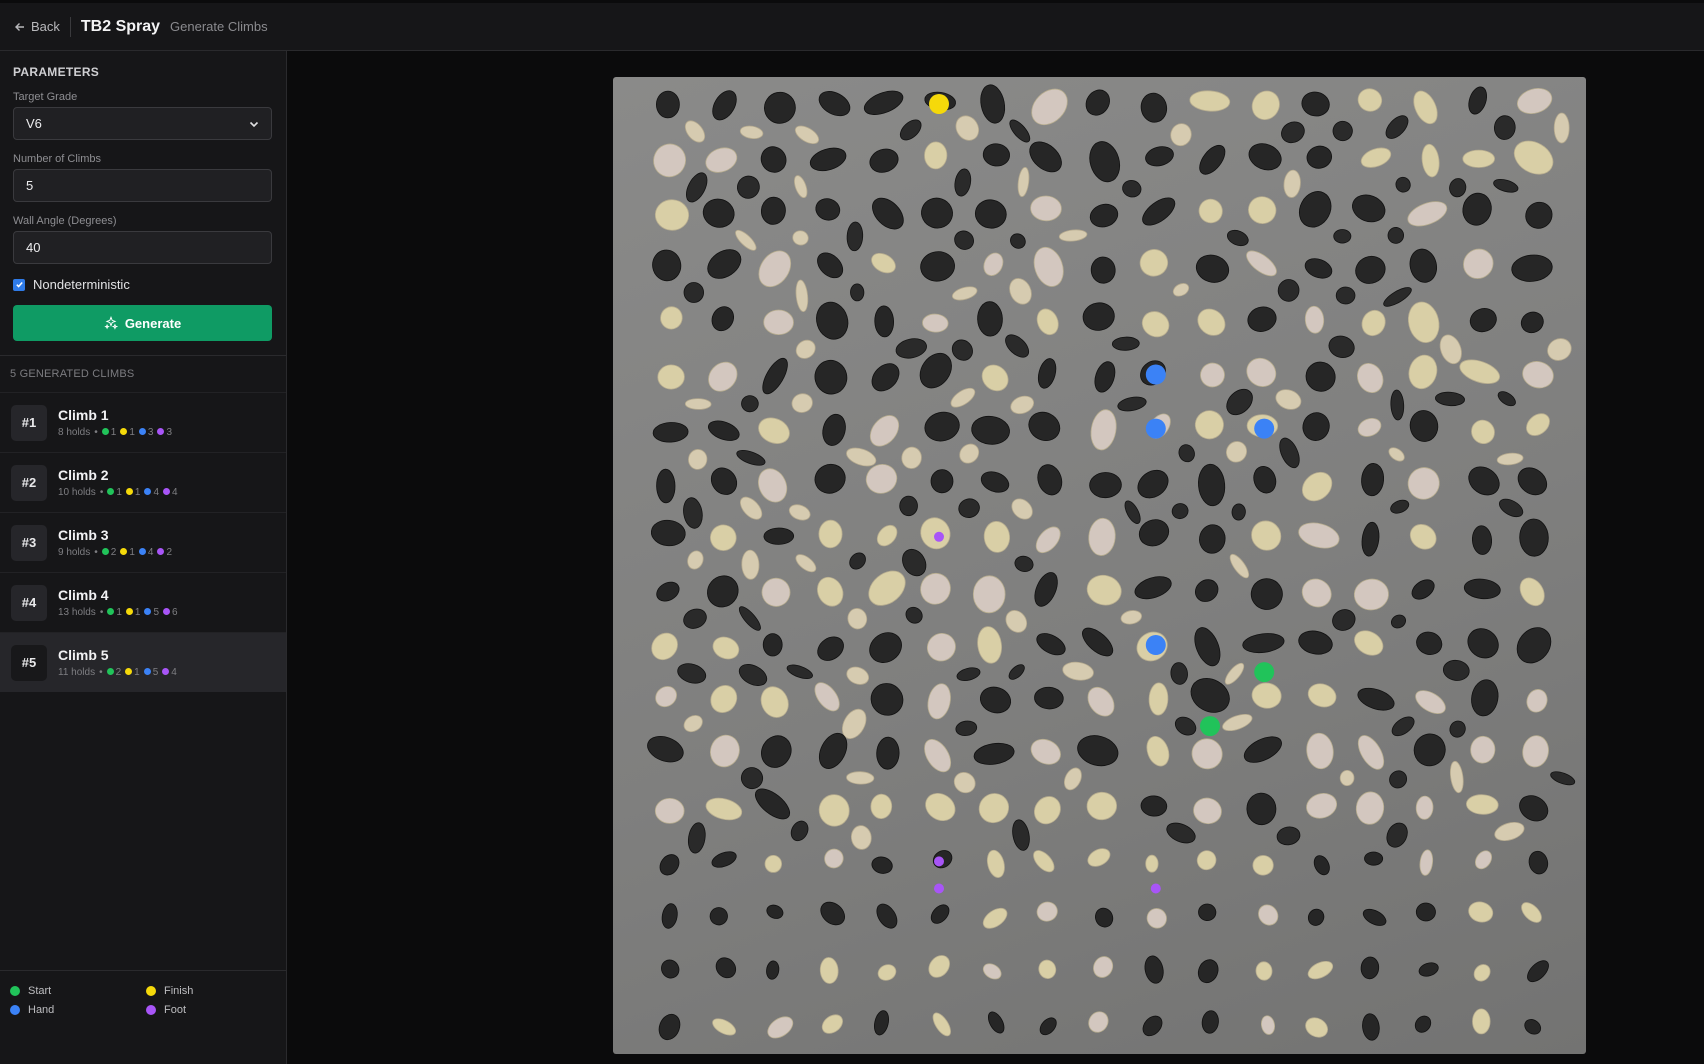 The image size is (1704, 1064). What do you see at coordinates (143, 602) in the screenshot?
I see `climb-list-item: #4 Climb 4 13 holds • 1 1 5 6` at bounding box center [143, 602].